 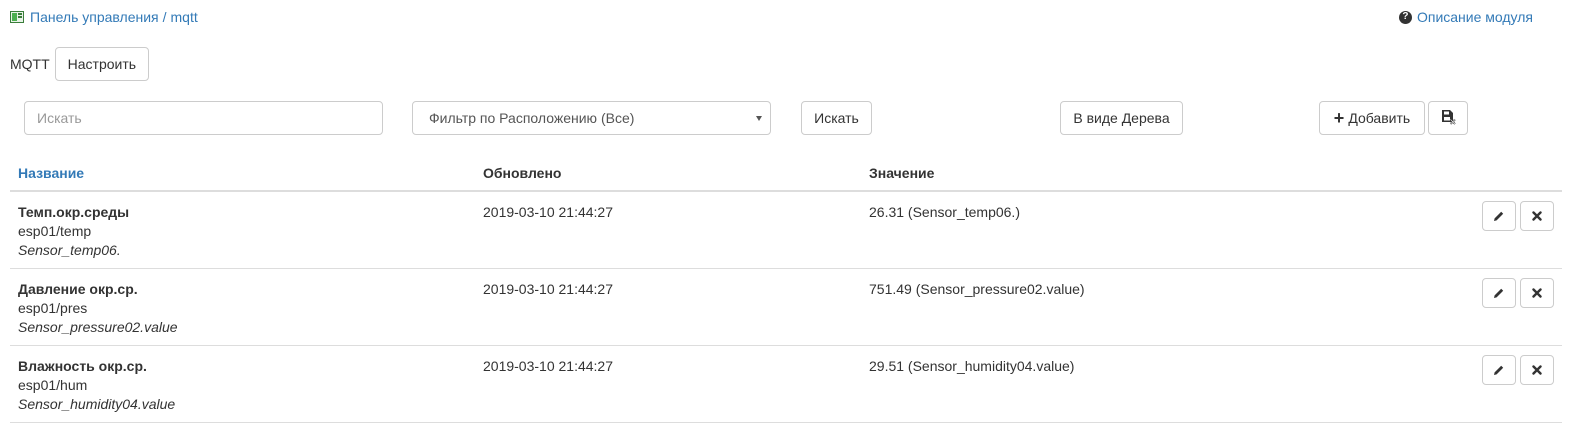 I want to click on breadcrumb-home-link: Панель управления, so click(x=94, y=17).